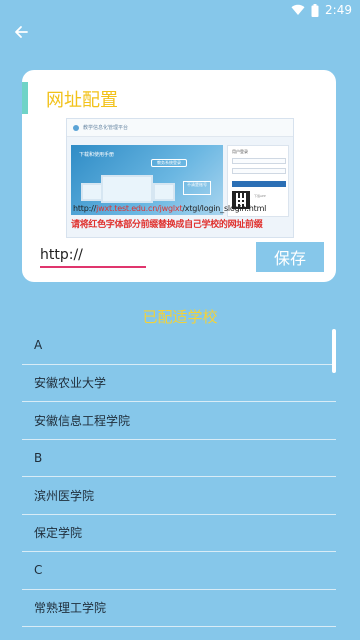 Image resolution: width=360 pixels, height=640 pixels. I want to click on card-title: 网址配置, so click(82, 100).